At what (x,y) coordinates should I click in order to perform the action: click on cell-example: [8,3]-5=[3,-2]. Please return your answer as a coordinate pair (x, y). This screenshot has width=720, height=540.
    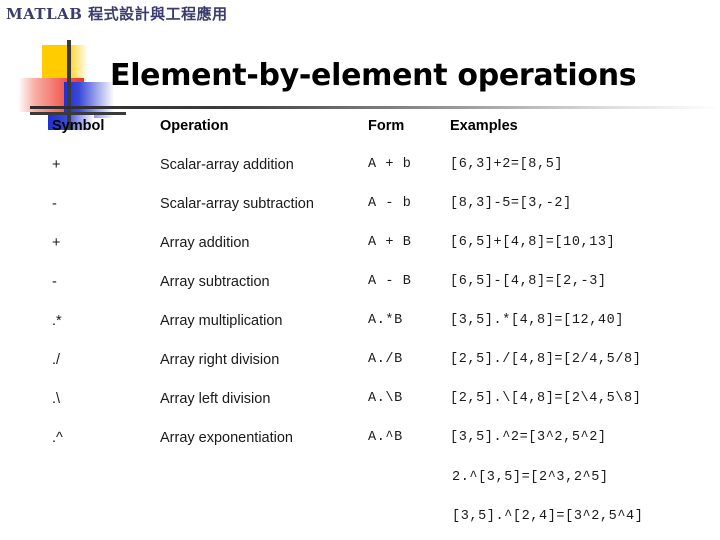
    Looking at the image, I should click on (511, 203).